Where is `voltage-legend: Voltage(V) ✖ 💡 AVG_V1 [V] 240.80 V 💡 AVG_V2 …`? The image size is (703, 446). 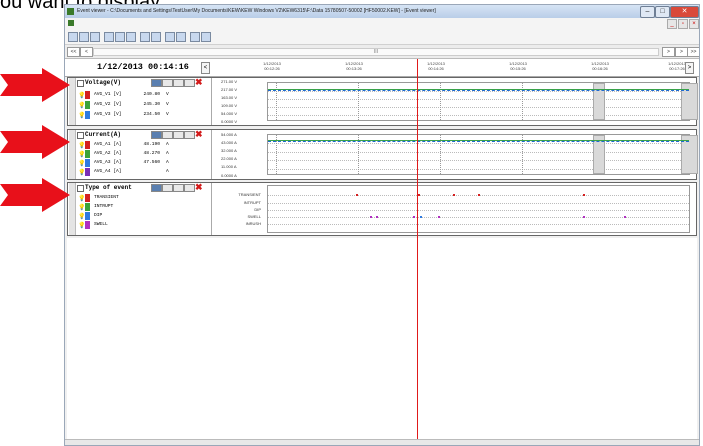 voltage-legend: Voltage(V) ✖ 💡 AVG_V1 [V] 240.80 V 💡 AVG_V2 … is located at coordinates (140, 101).